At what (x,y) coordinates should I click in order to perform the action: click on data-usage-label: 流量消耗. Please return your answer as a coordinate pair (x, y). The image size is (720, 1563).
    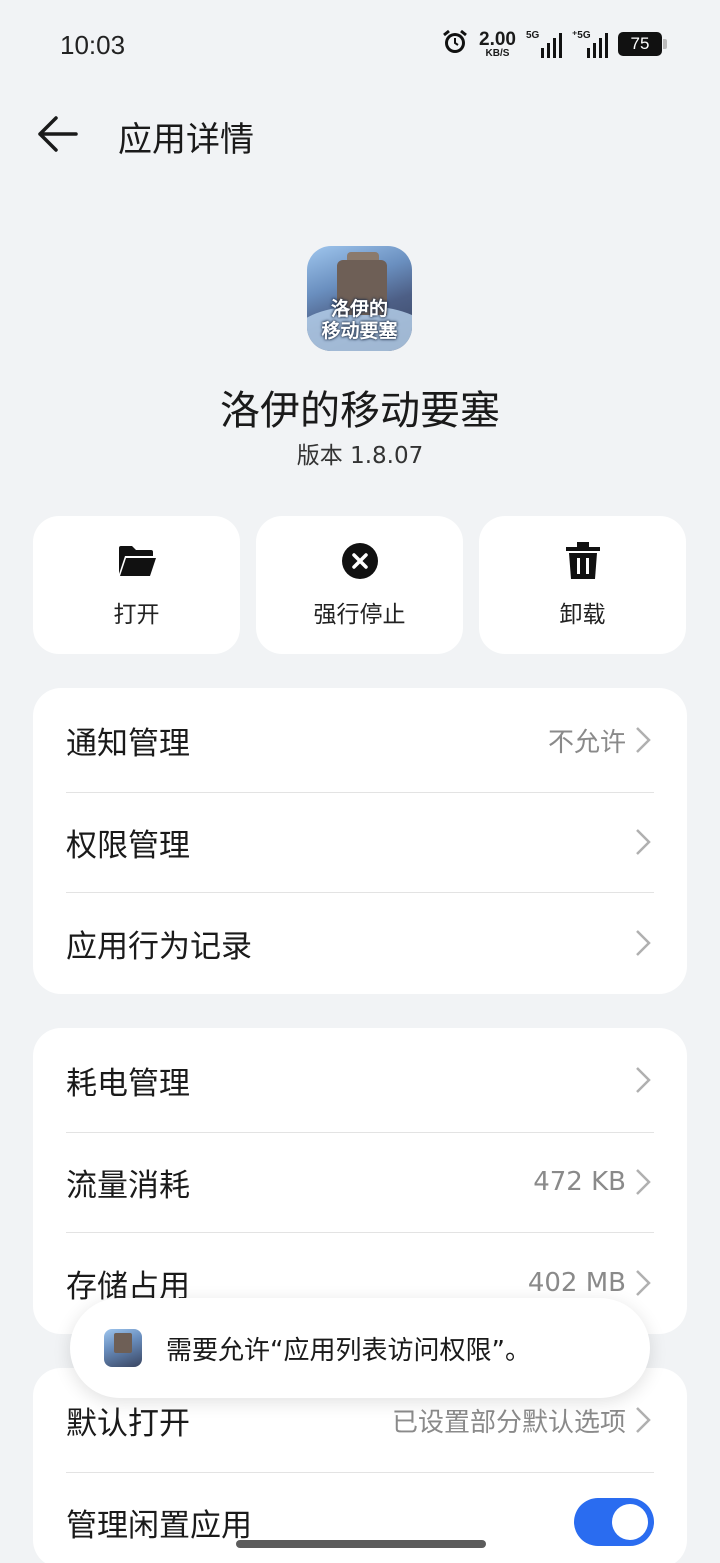
    Looking at the image, I should click on (128, 1185).